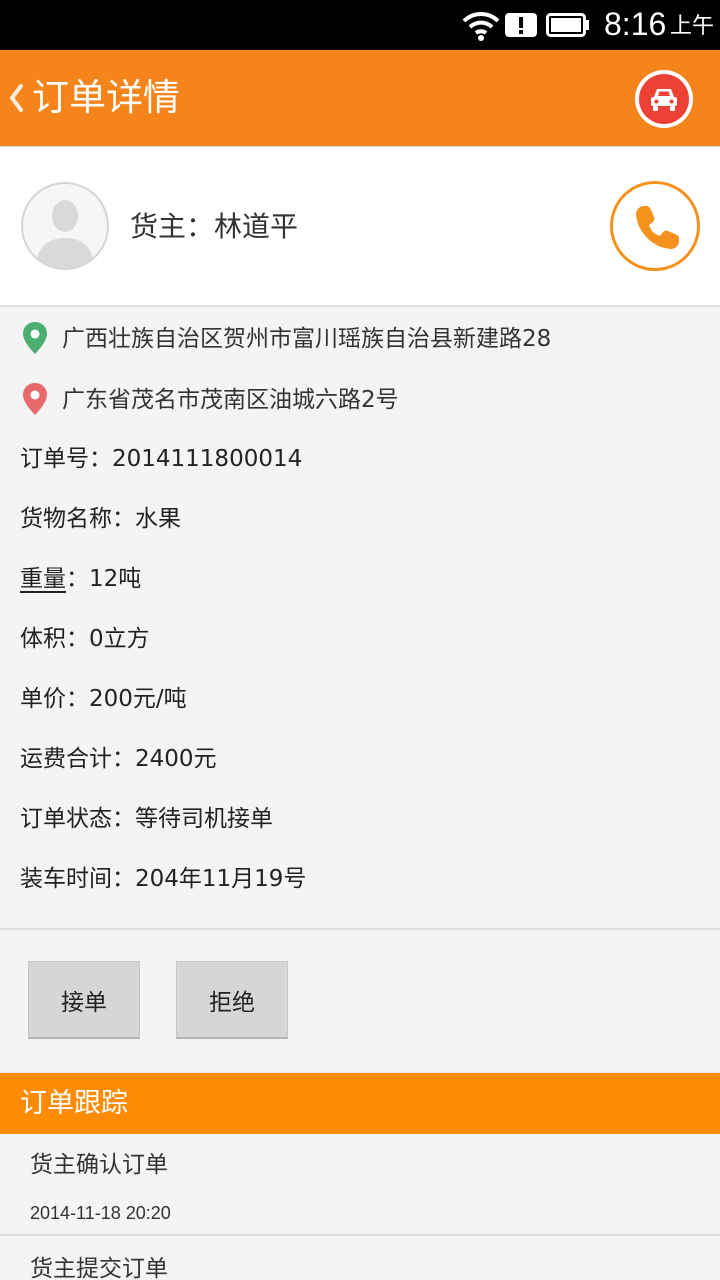  I want to click on wifi-icon, so click(481, 26).